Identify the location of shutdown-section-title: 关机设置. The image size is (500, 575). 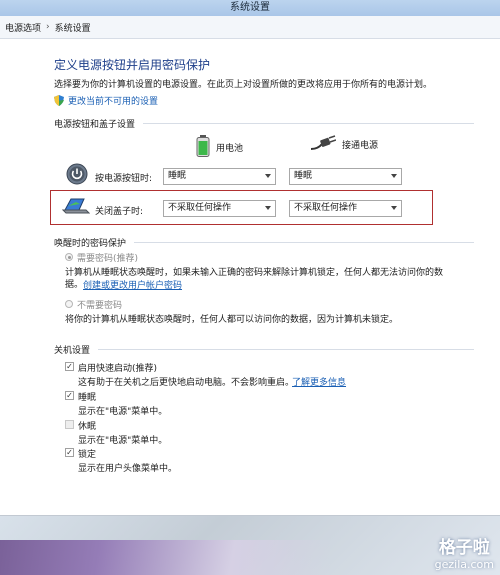
(264, 349).